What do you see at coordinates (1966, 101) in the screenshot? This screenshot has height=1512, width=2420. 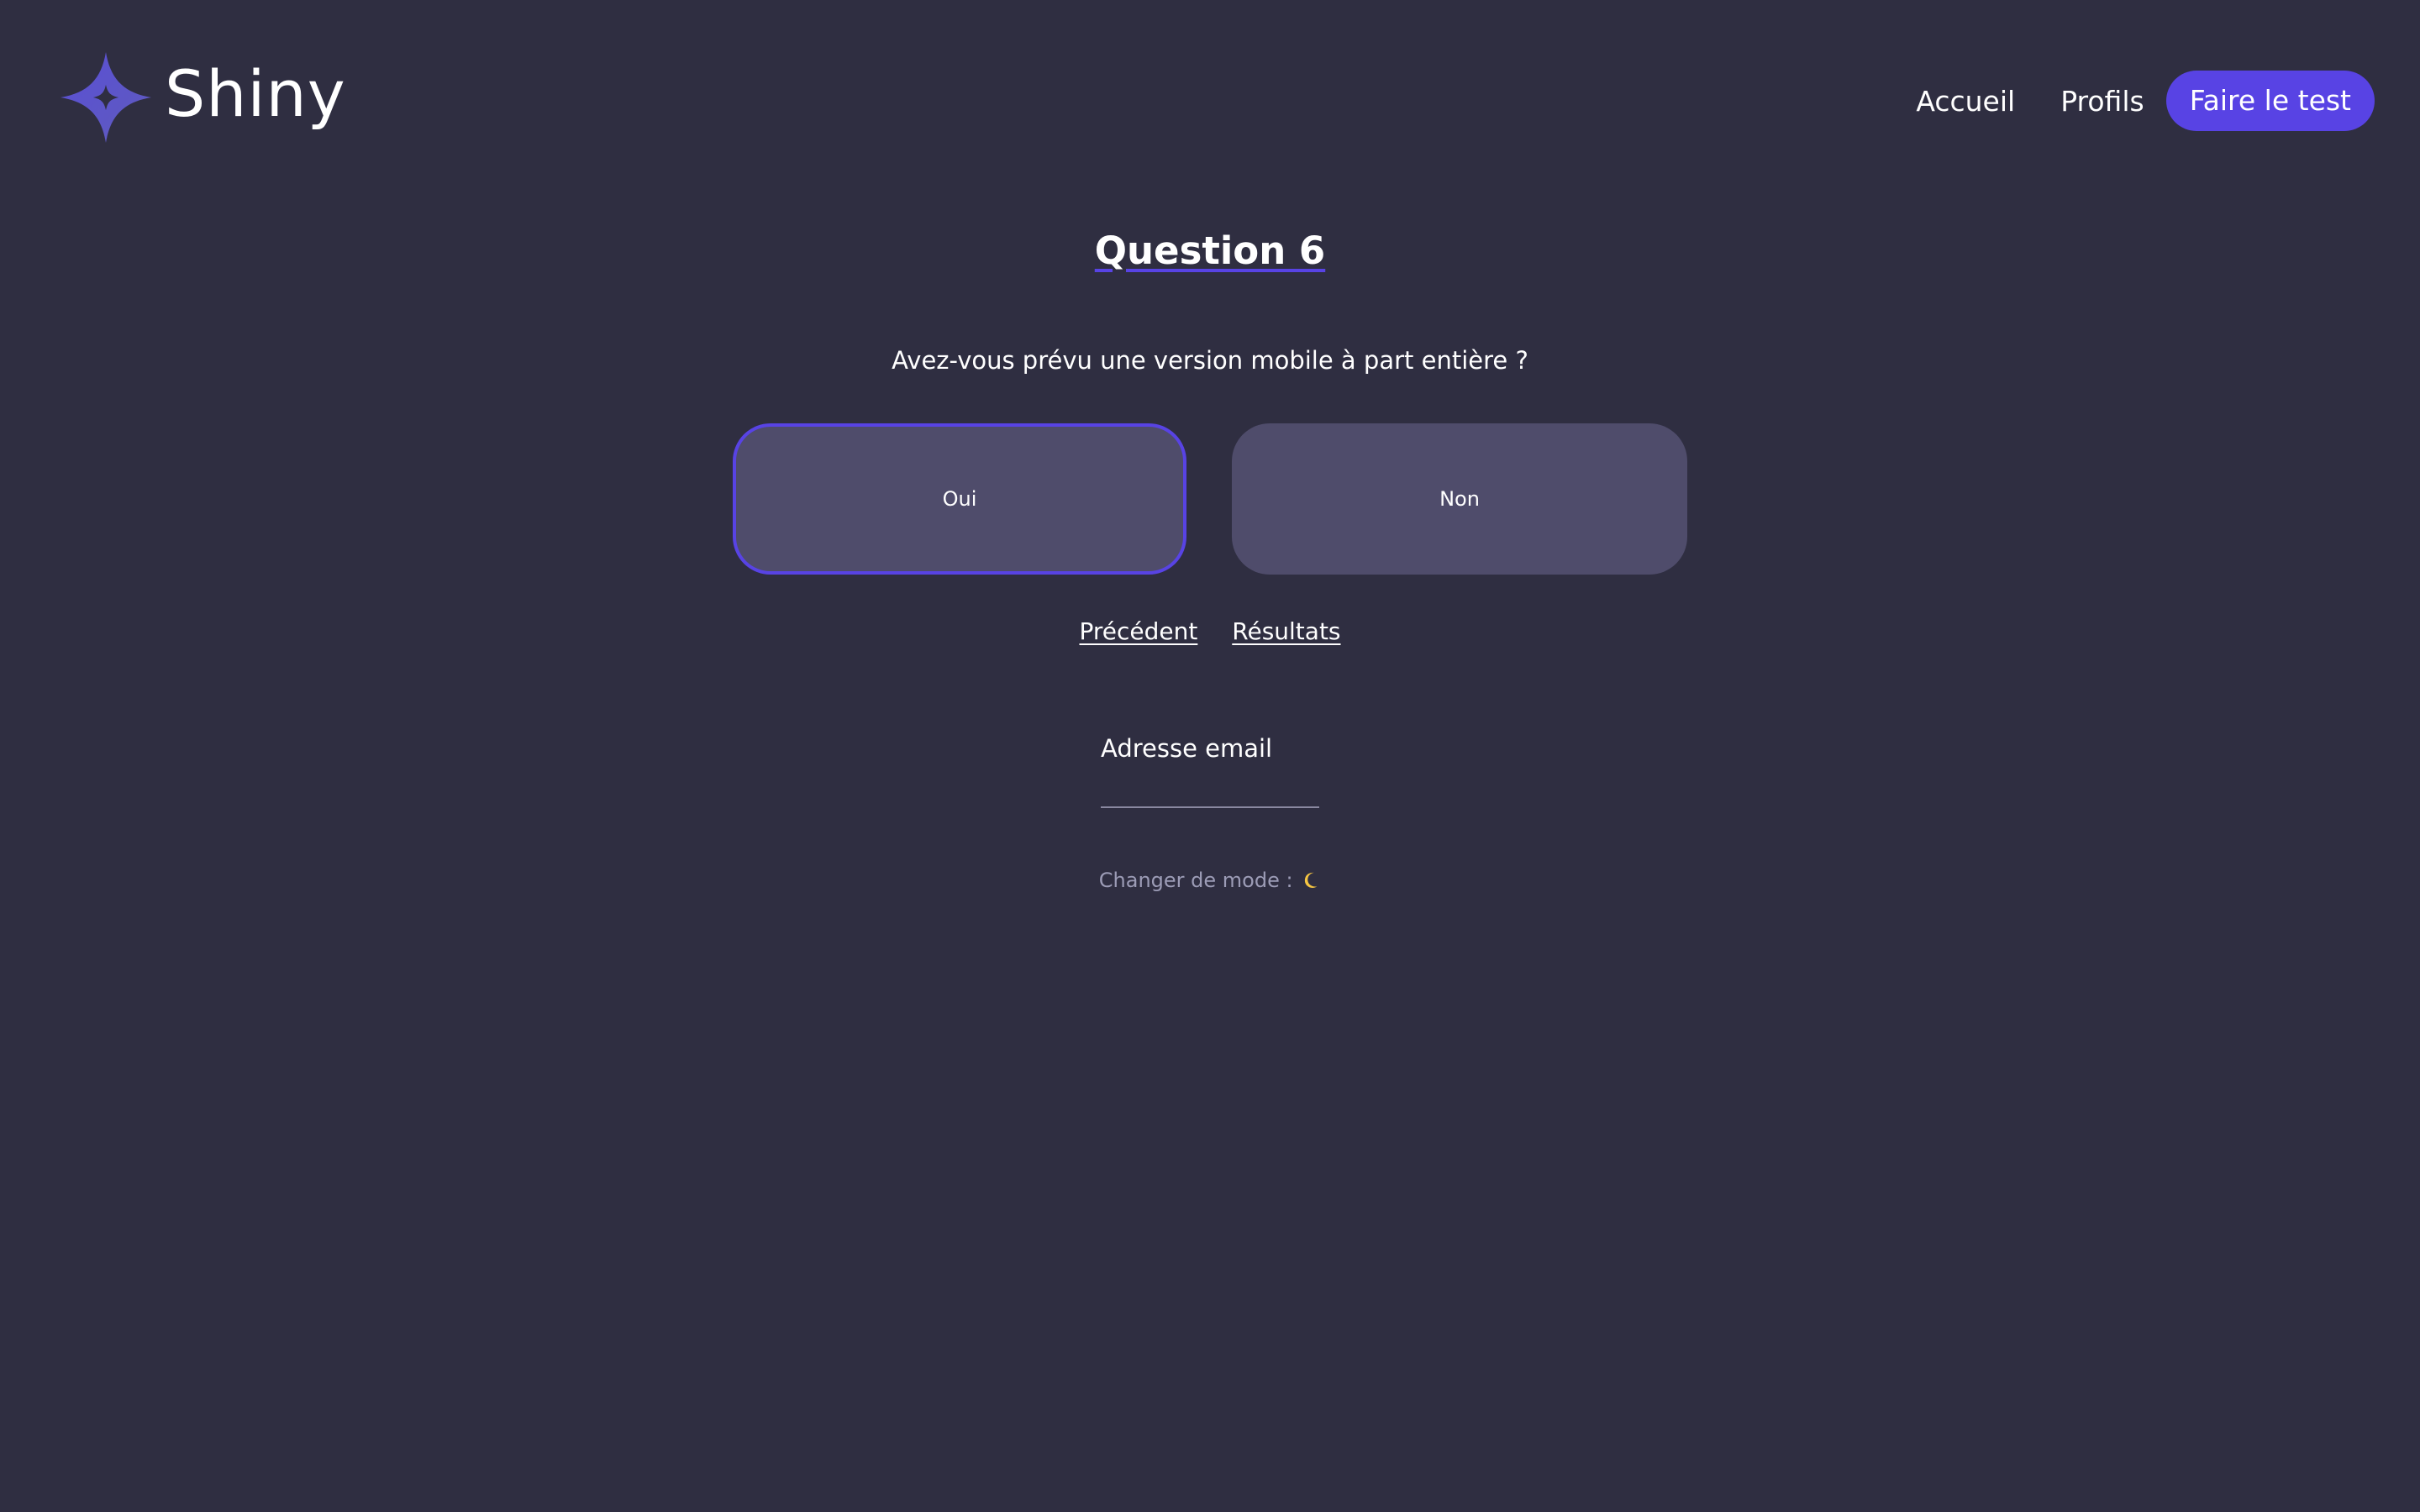 I see `nav-home-link: Accueil` at bounding box center [1966, 101].